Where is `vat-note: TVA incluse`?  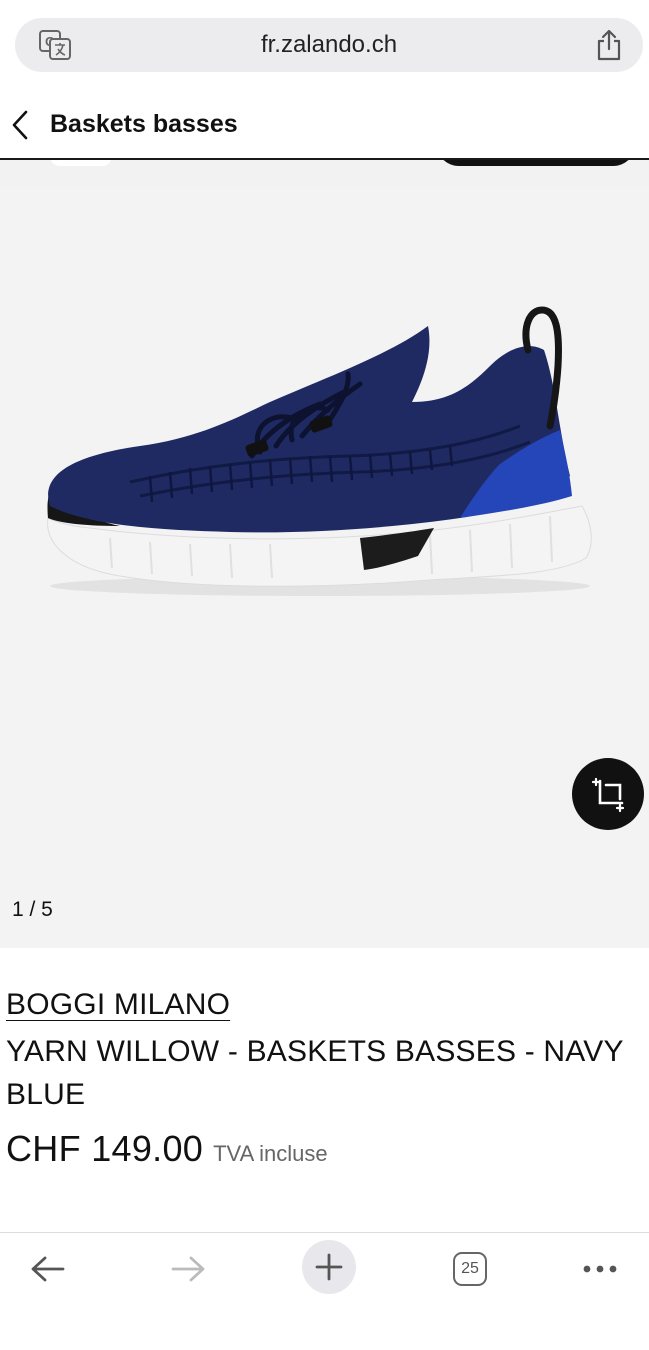
vat-note: TVA incluse is located at coordinates (270, 1153).